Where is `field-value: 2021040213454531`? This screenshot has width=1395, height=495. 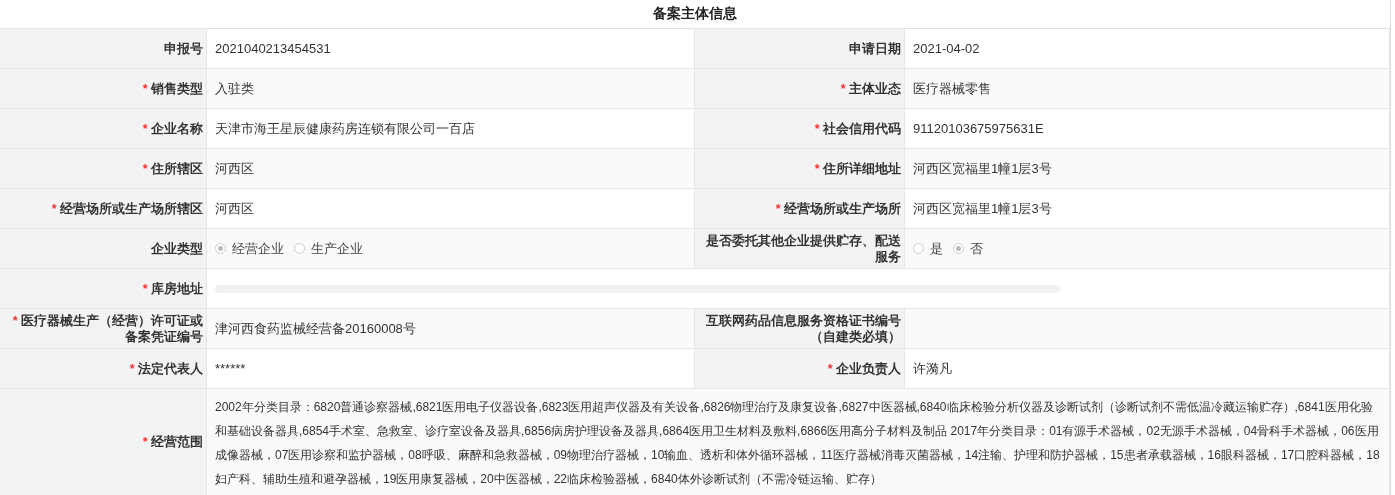
field-value: 2021040213454531 is located at coordinates (273, 48).